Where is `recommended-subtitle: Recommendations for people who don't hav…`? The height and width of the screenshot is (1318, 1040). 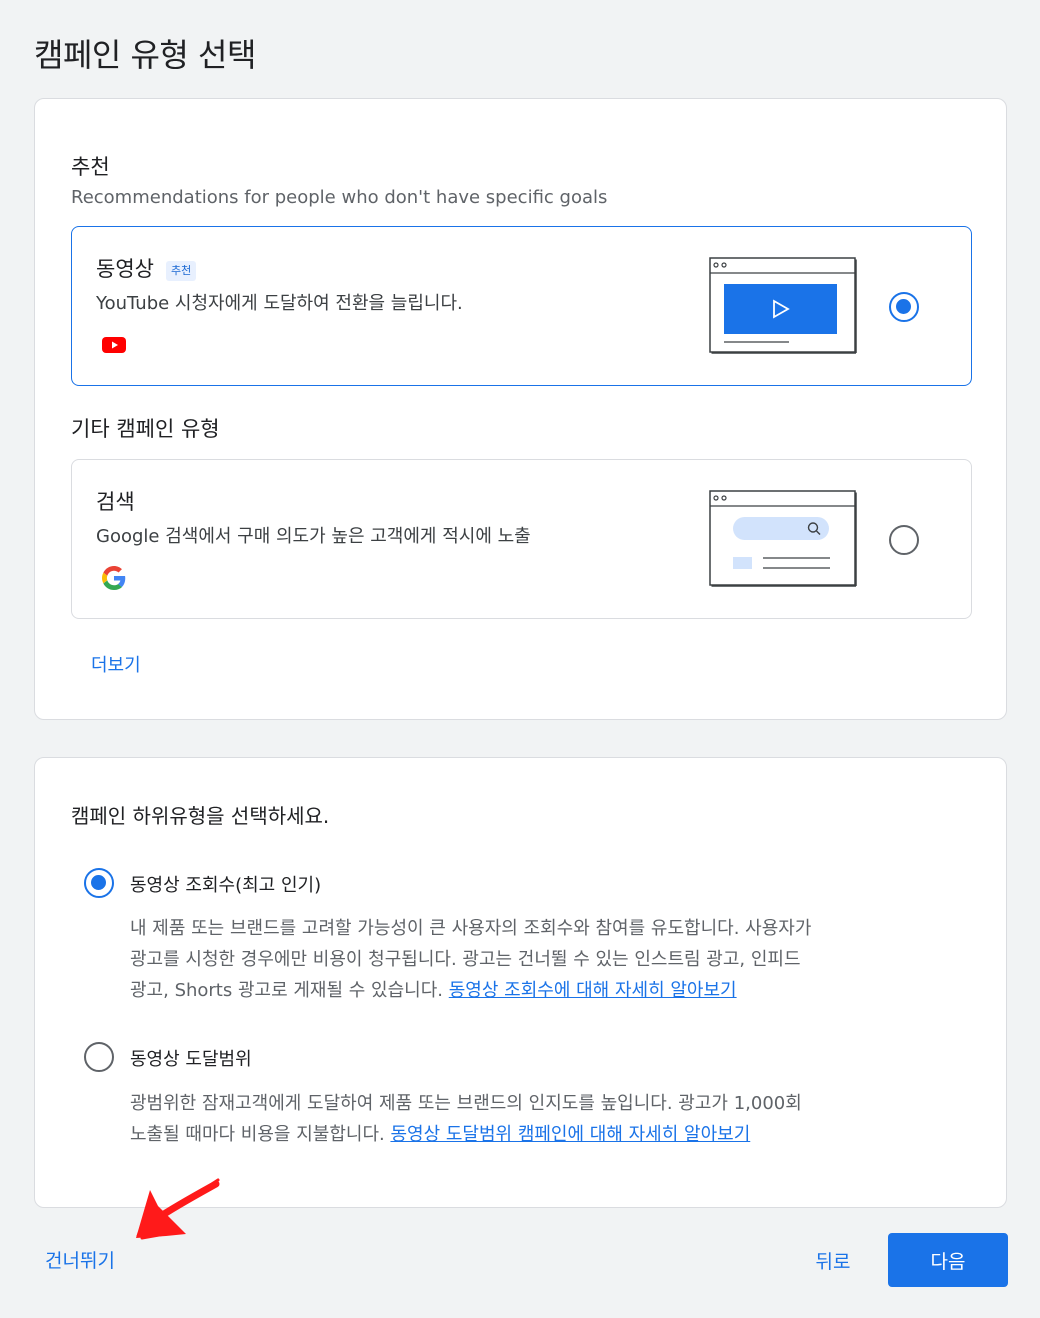
recommended-subtitle: Recommendations for people who don't hav… is located at coordinates (339, 197).